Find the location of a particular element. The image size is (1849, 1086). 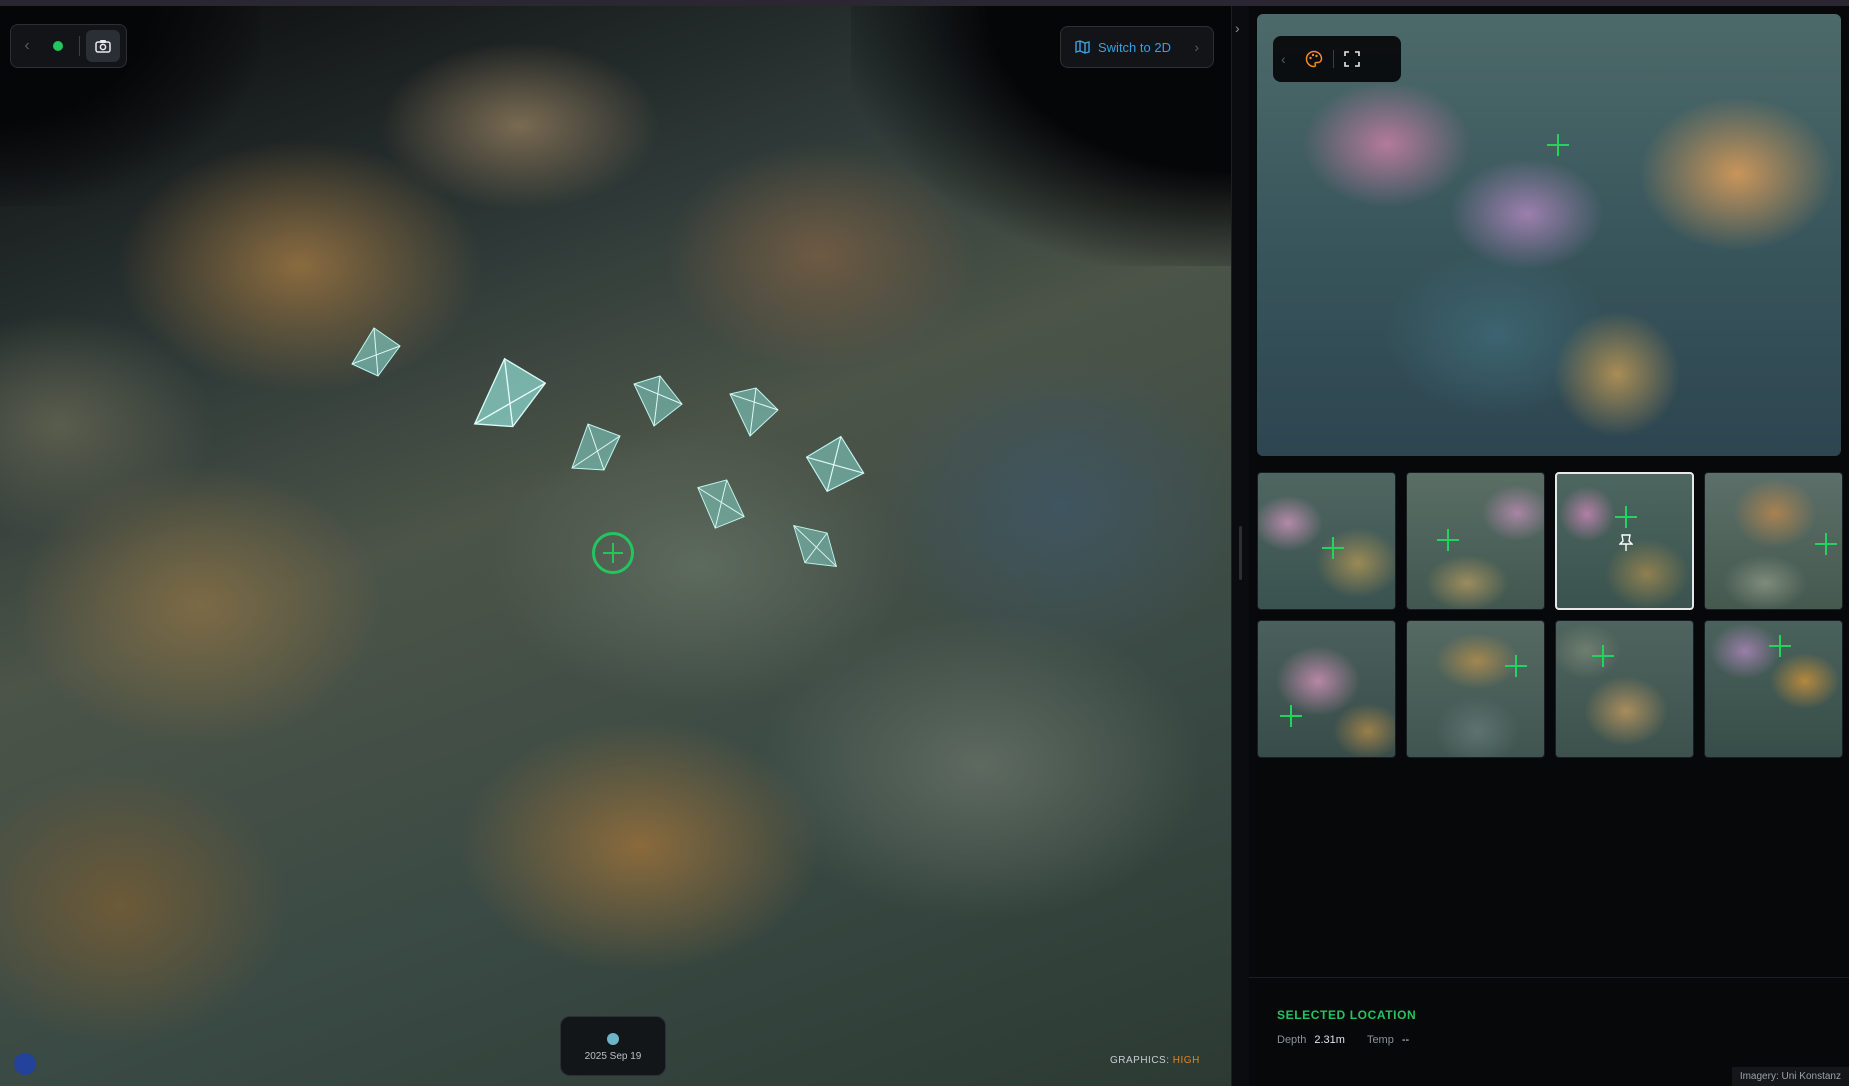

selected-location-title: SELECTED LOCATION is located at coordinates (1347, 1015).